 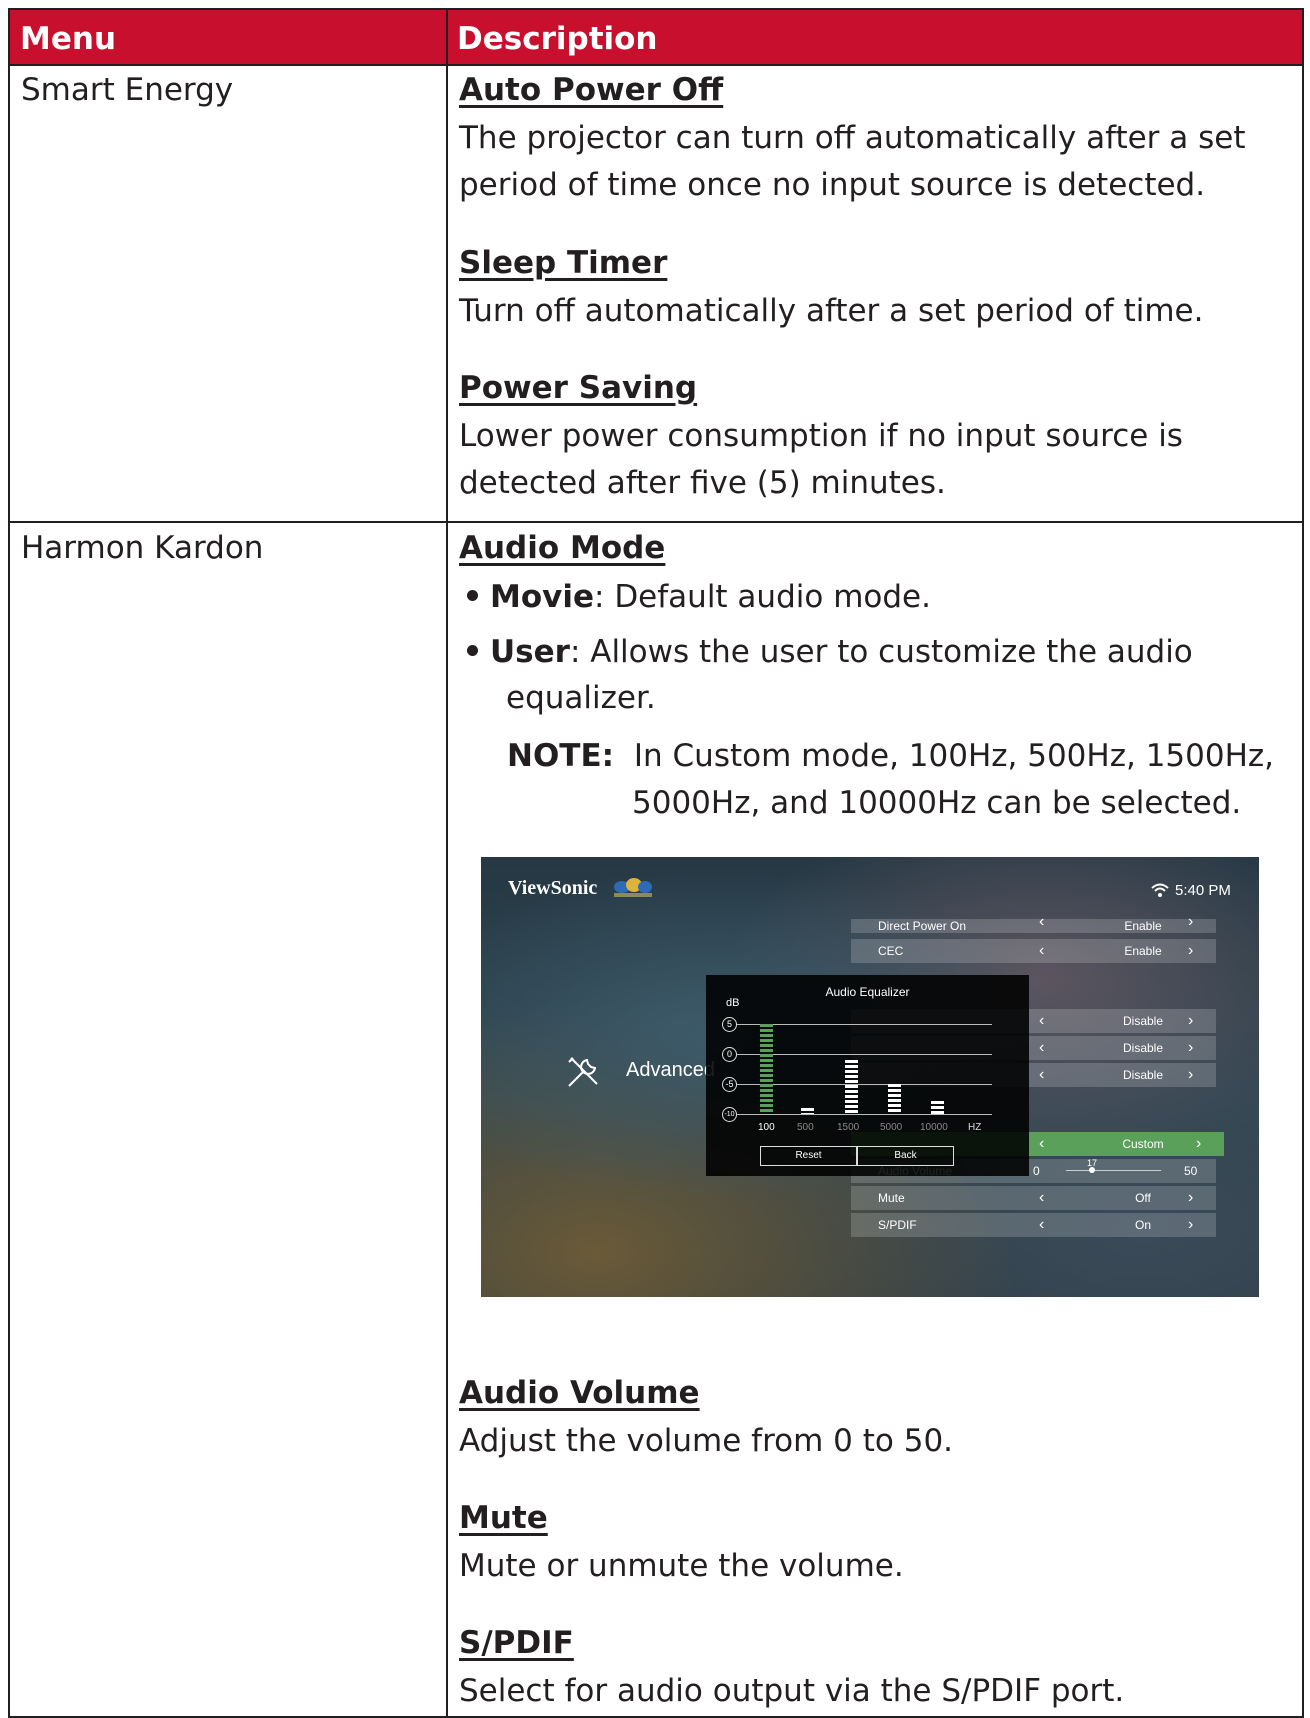 What do you see at coordinates (706, 1441) in the screenshot?
I see `desc-audio-volume: Adjust the volume from 0 to 50.` at bounding box center [706, 1441].